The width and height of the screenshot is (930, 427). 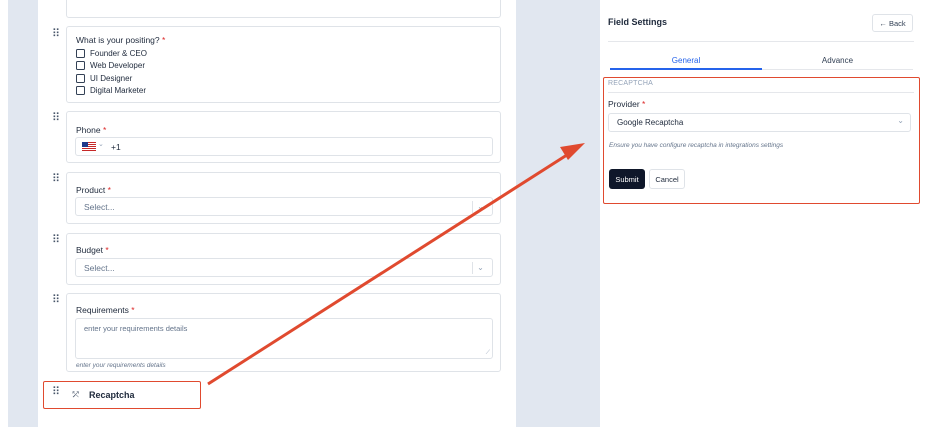 I want to click on requirements-textarea: enter your requirements details ⟋, so click(x=284, y=338).